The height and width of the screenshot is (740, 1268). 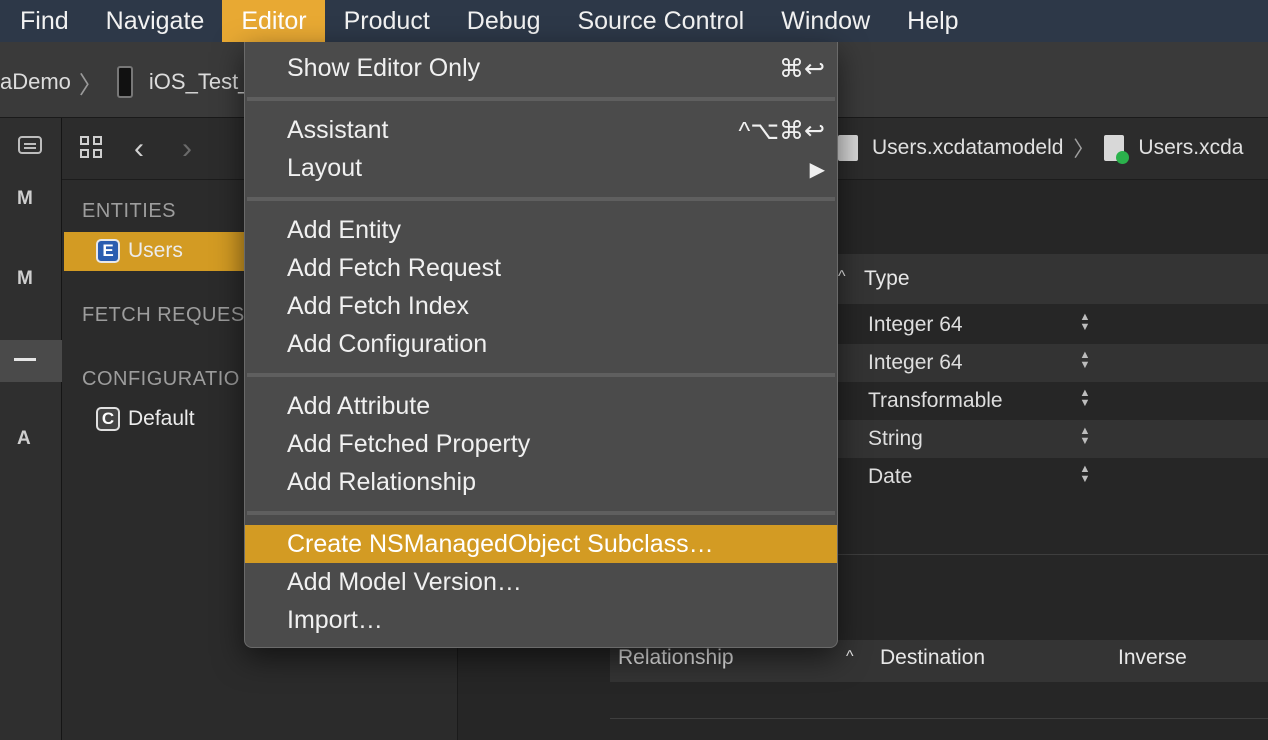 I want to click on back-icon: ‹, so click(x=139, y=149).